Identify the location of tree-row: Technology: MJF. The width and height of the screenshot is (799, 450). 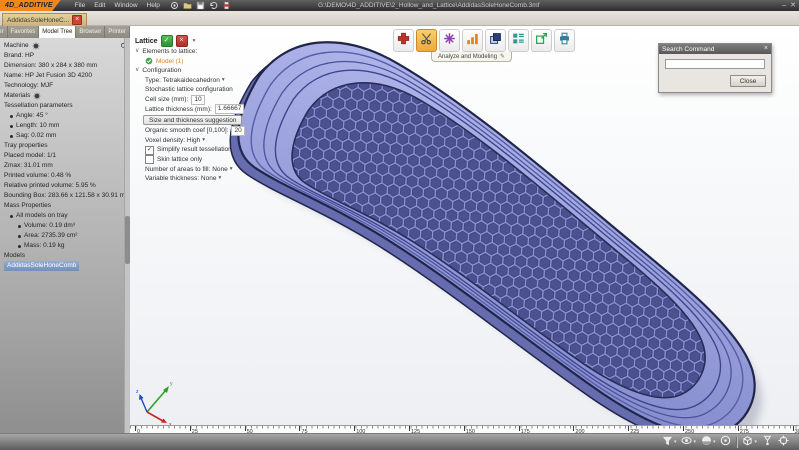
(66, 86).